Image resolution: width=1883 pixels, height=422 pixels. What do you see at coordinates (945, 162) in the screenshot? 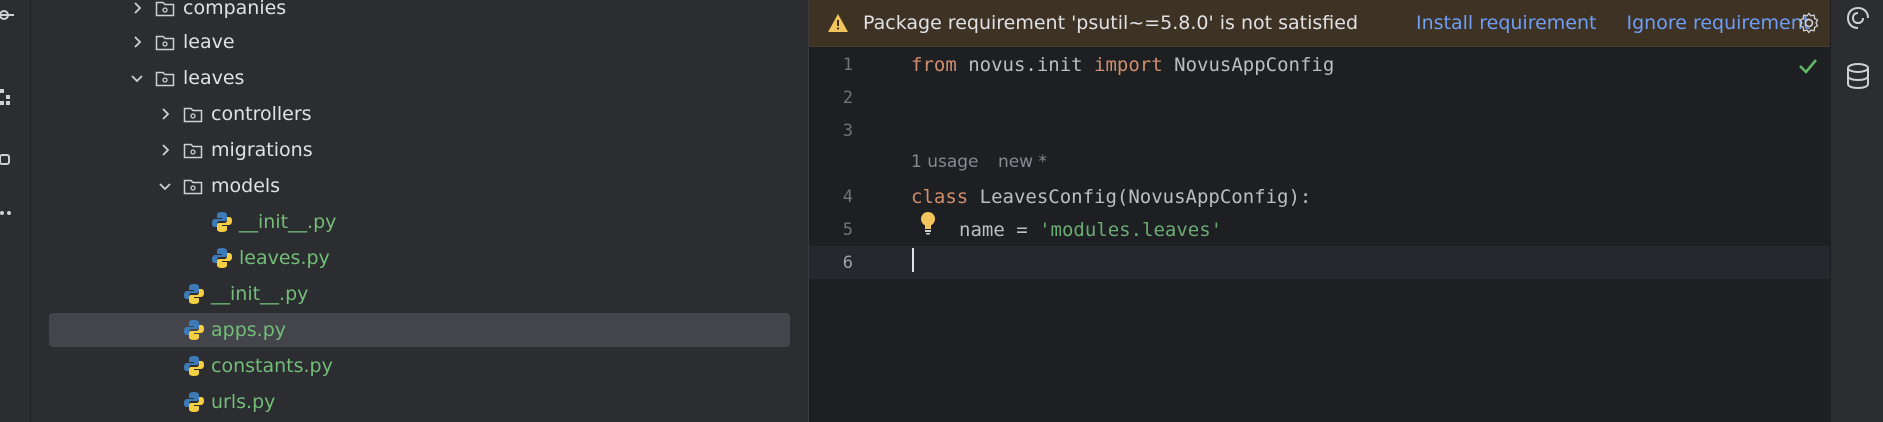
I see `usage-count: 1 usage` at bounding box center [945, 162].